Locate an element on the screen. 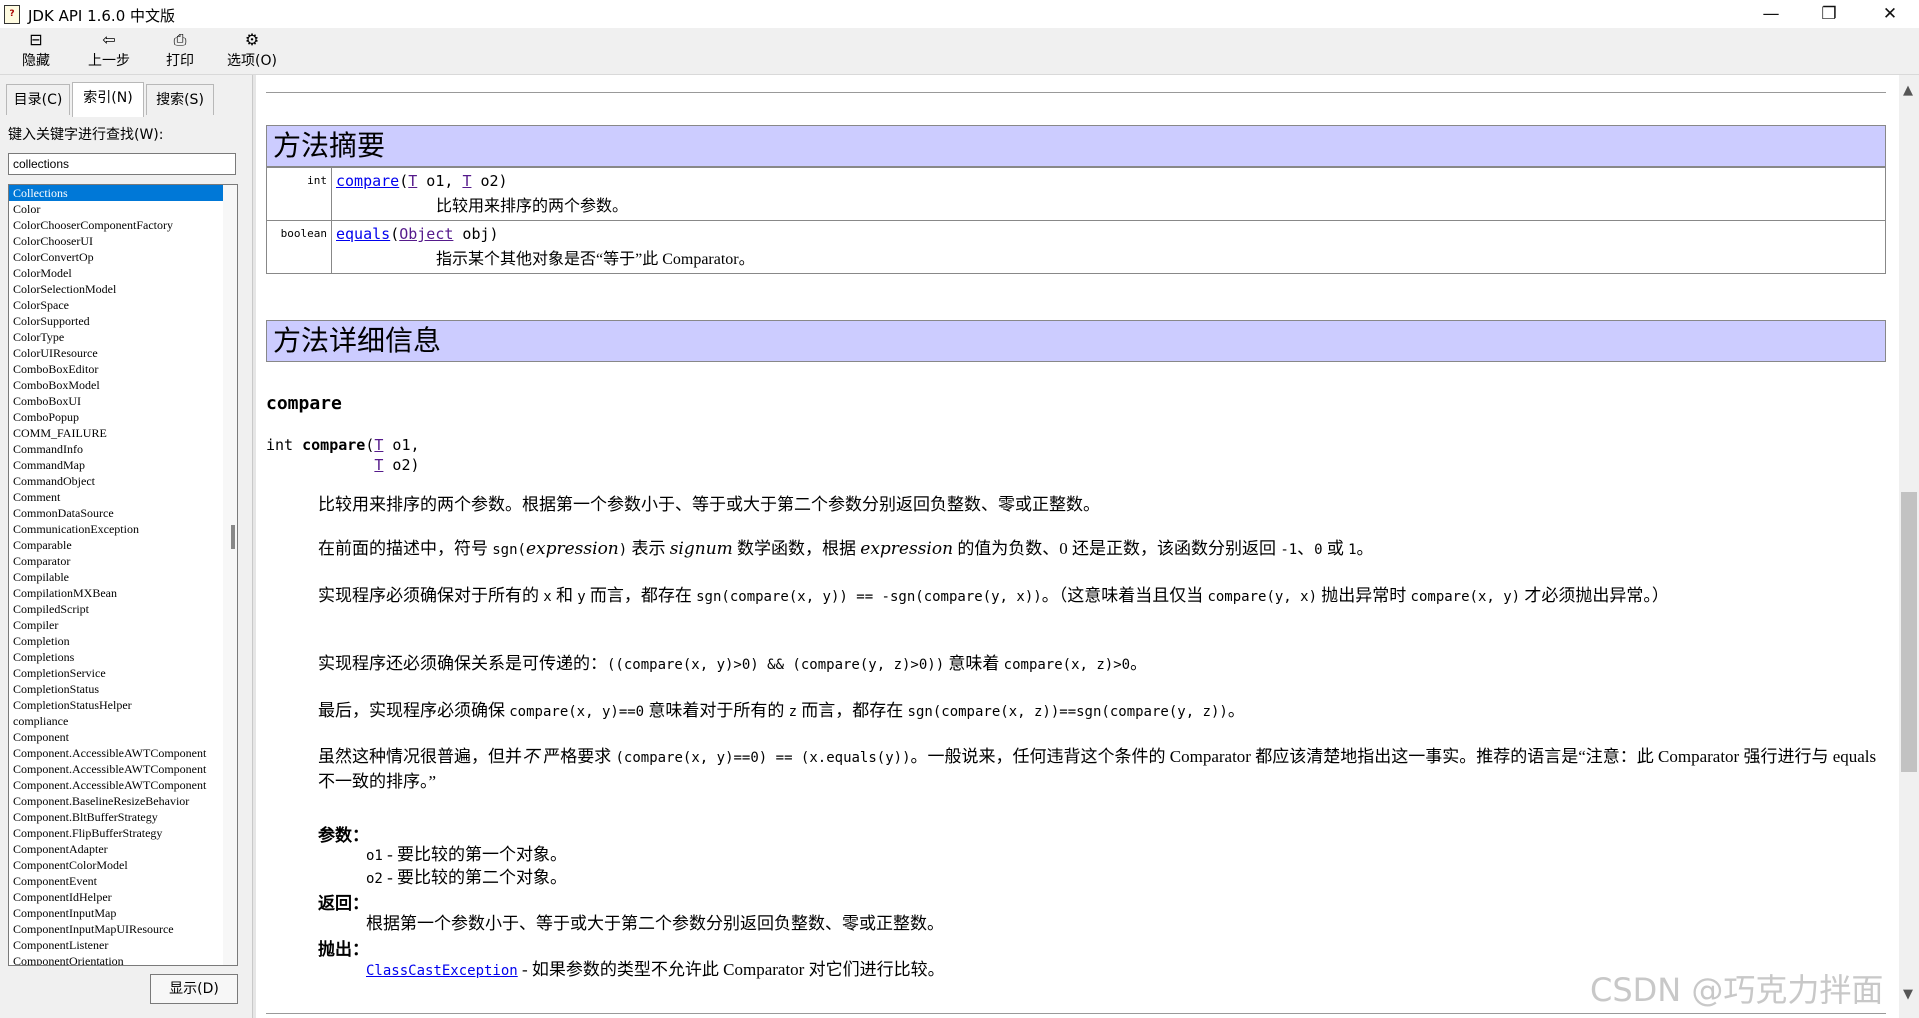  index-list-item: Comment is located at coordinates (116, 497).